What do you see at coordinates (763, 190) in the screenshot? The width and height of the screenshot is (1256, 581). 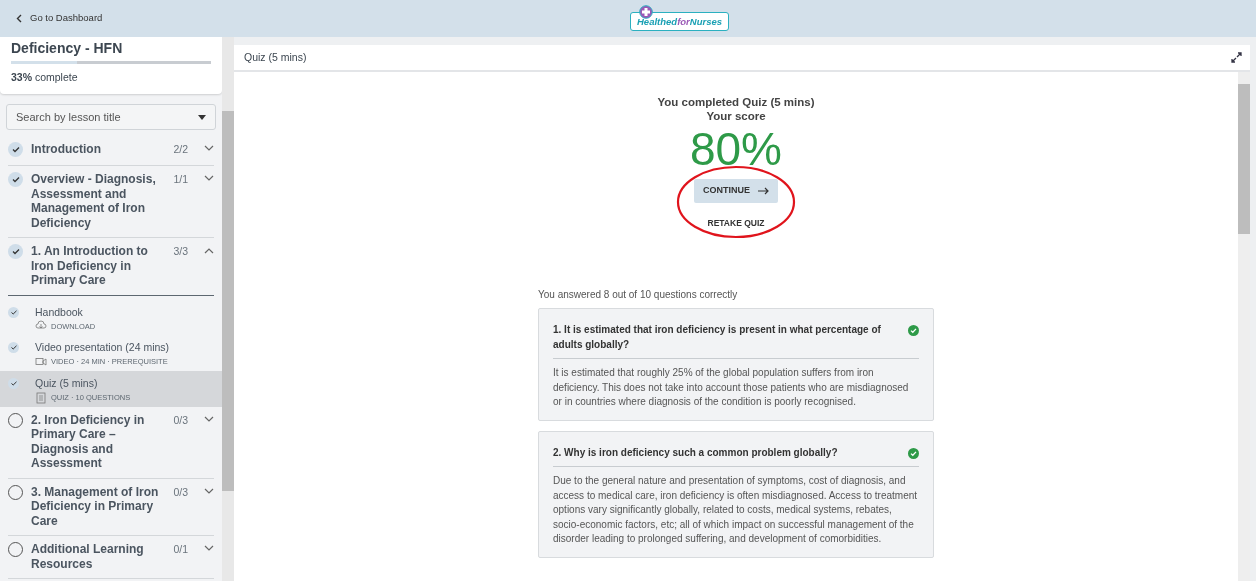 I see `arrow-right-icon` at bounding box center [763, 190].